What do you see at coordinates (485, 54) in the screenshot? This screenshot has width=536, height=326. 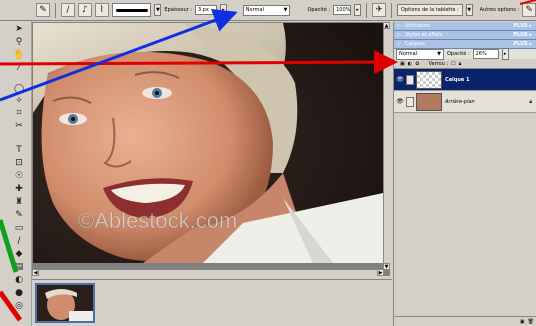 I see `layer-opacity-field: 26%` at bounding box center [485, 54].